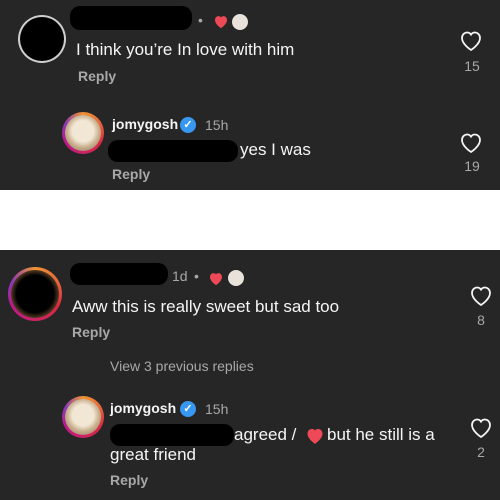  What do you see at coordinates (180, 276) in the screenshot?
I see `comment-time: 1d` at bounding box center [180, 276].